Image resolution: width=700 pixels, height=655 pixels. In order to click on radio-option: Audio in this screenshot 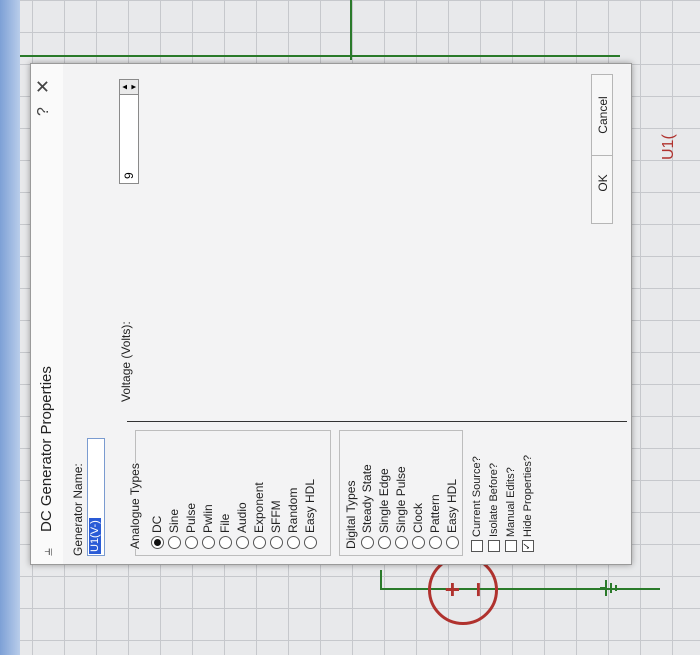, I will do `click(243, 525)`.